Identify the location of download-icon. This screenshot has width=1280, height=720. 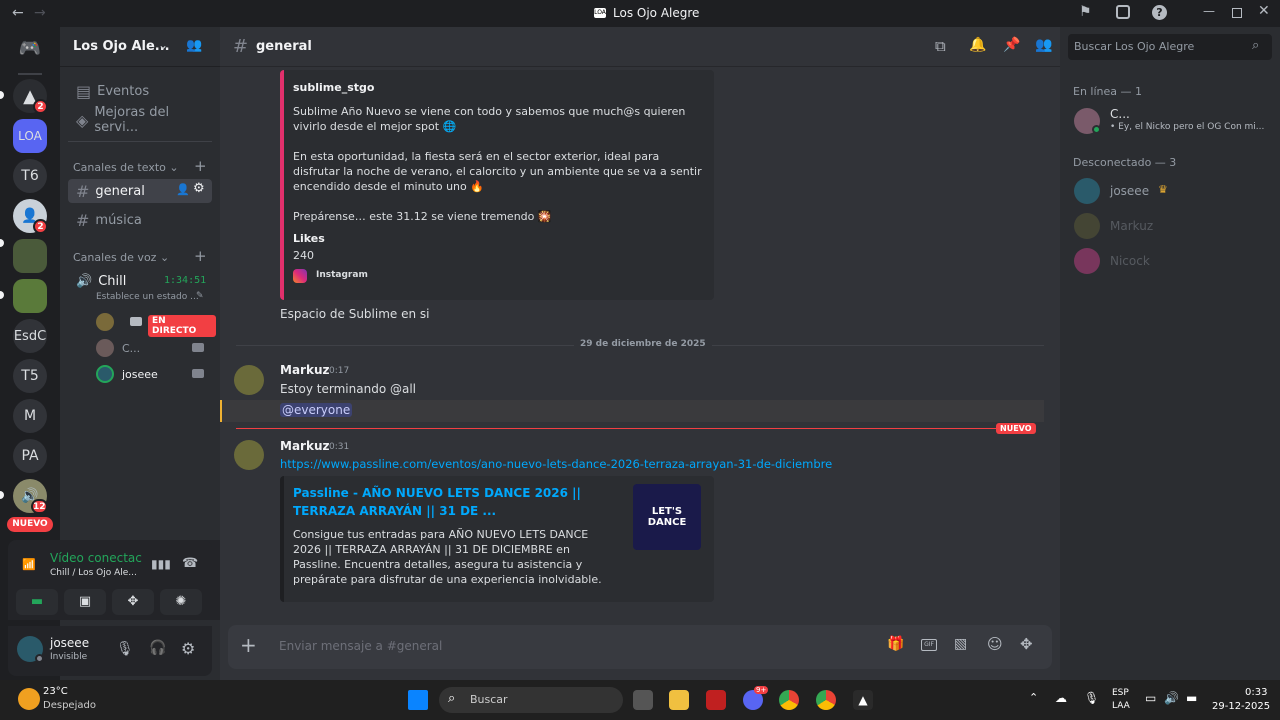
(1123, 12).